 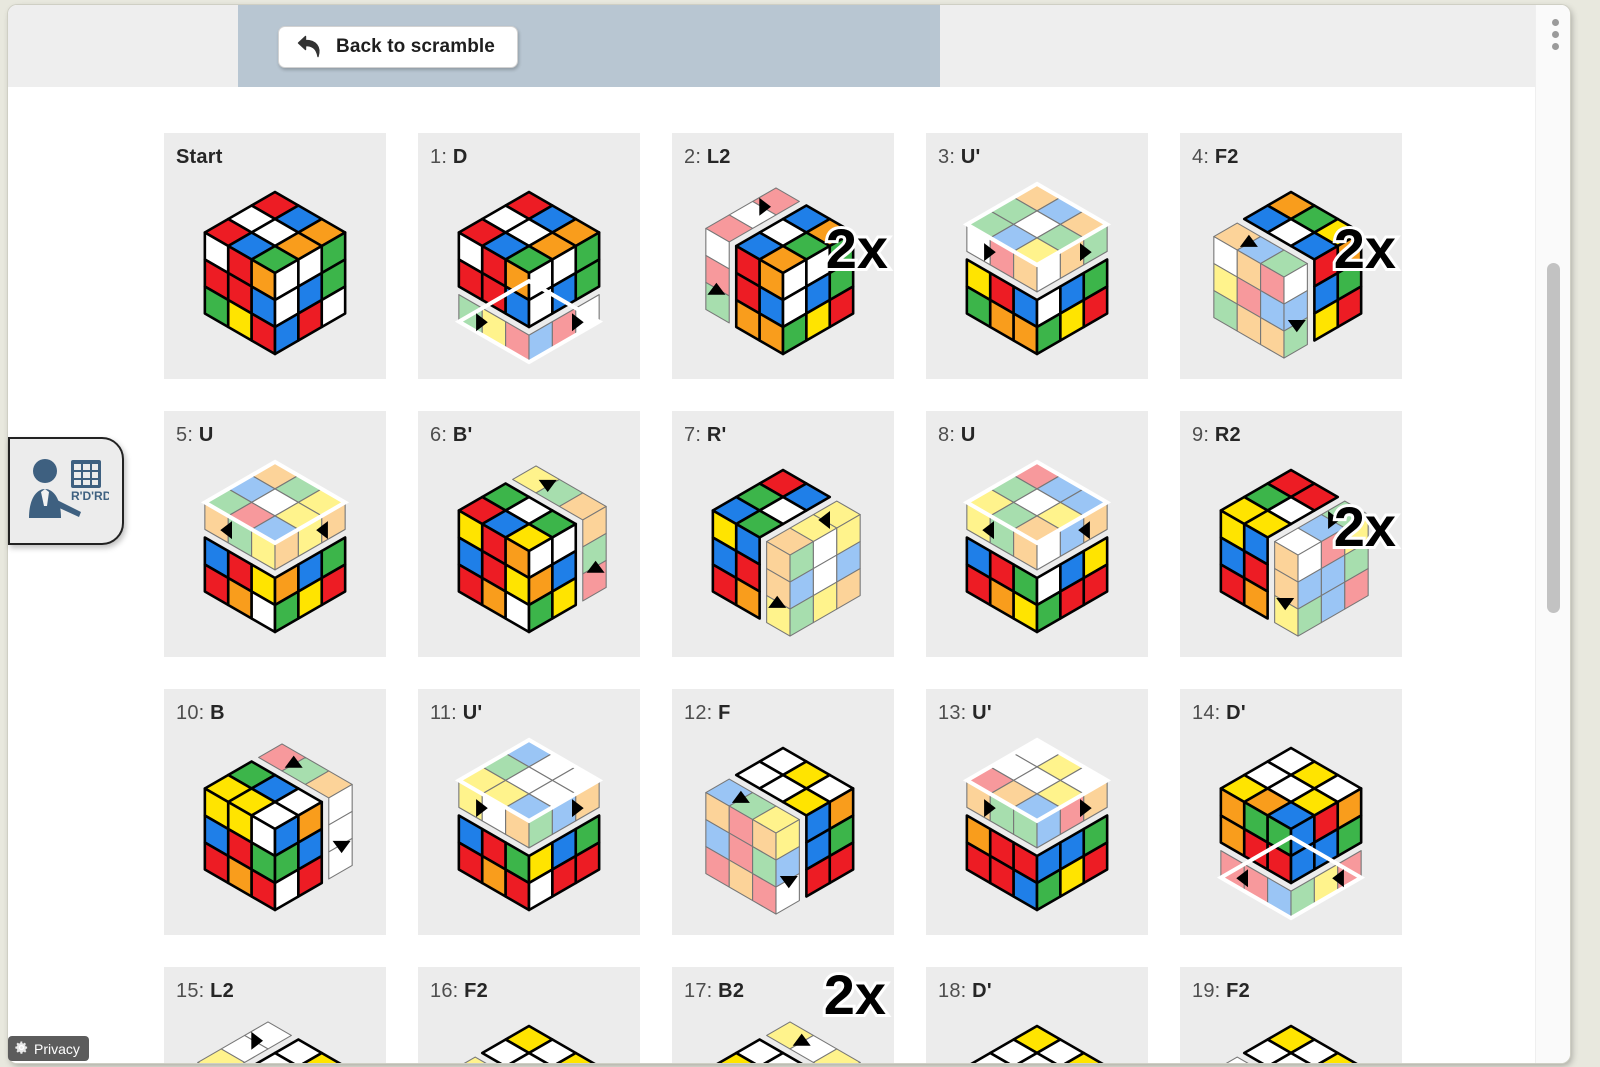 What do you see at coordinates (957, 435) in the screenshot?
I see `step-title: 8: U` at bounding box center [957, 435].